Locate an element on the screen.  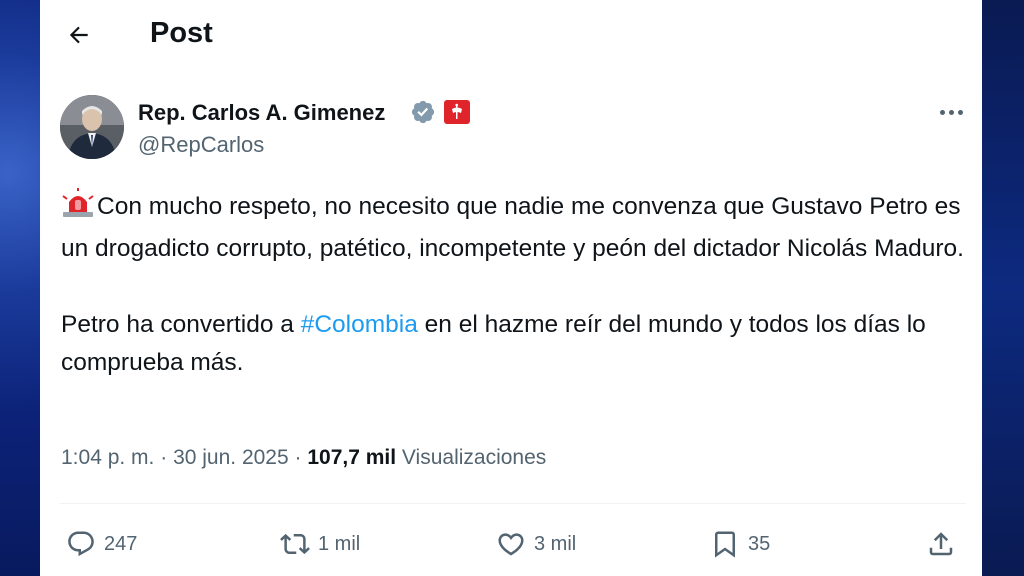
arrow-left-icon is located at coordinates (78, 35).